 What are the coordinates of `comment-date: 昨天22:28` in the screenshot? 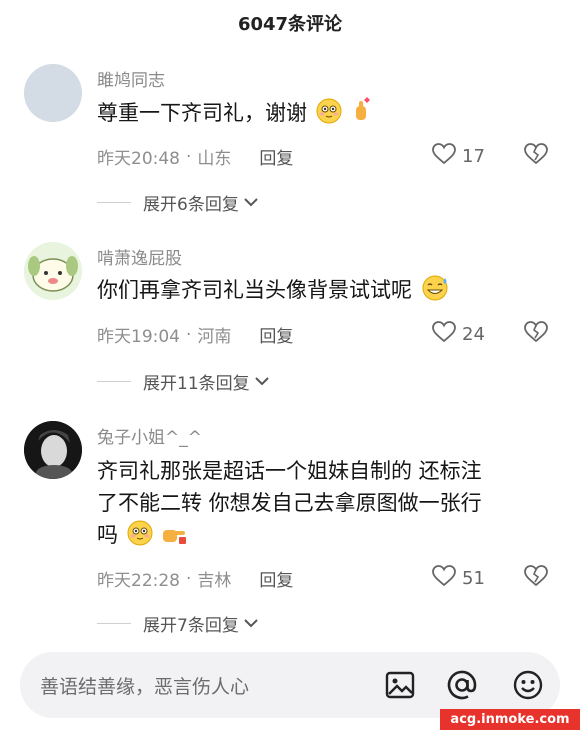 It's located at (138, 581).